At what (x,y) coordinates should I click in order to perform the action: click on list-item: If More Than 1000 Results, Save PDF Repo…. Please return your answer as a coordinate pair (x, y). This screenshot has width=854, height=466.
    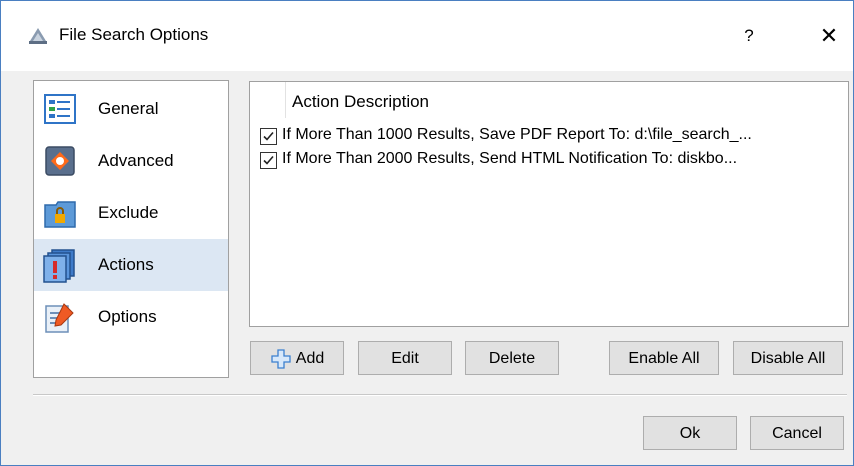
    Looking at the image, I should click on (554, 137).